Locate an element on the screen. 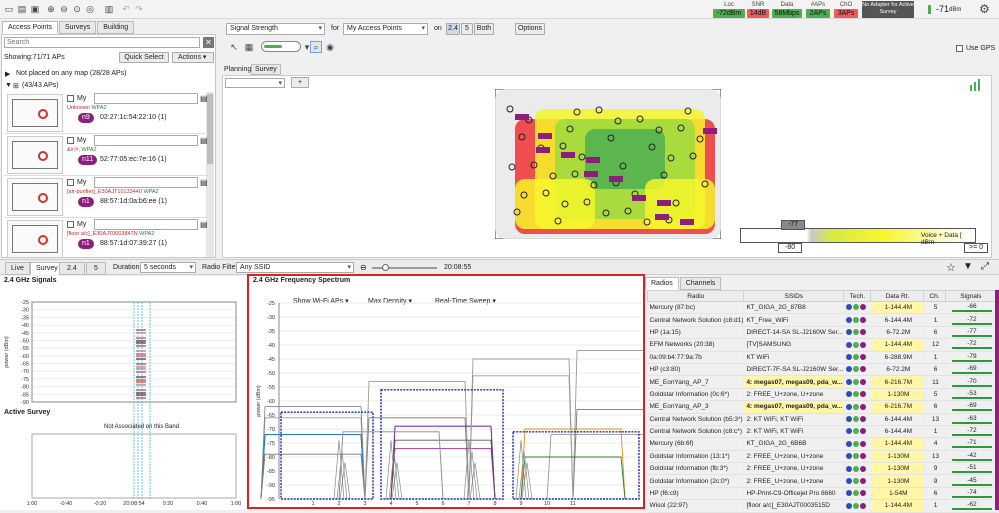 This screenshot has width=999, height=513. band-5-button: 5 is located at coordinates (467, 29).